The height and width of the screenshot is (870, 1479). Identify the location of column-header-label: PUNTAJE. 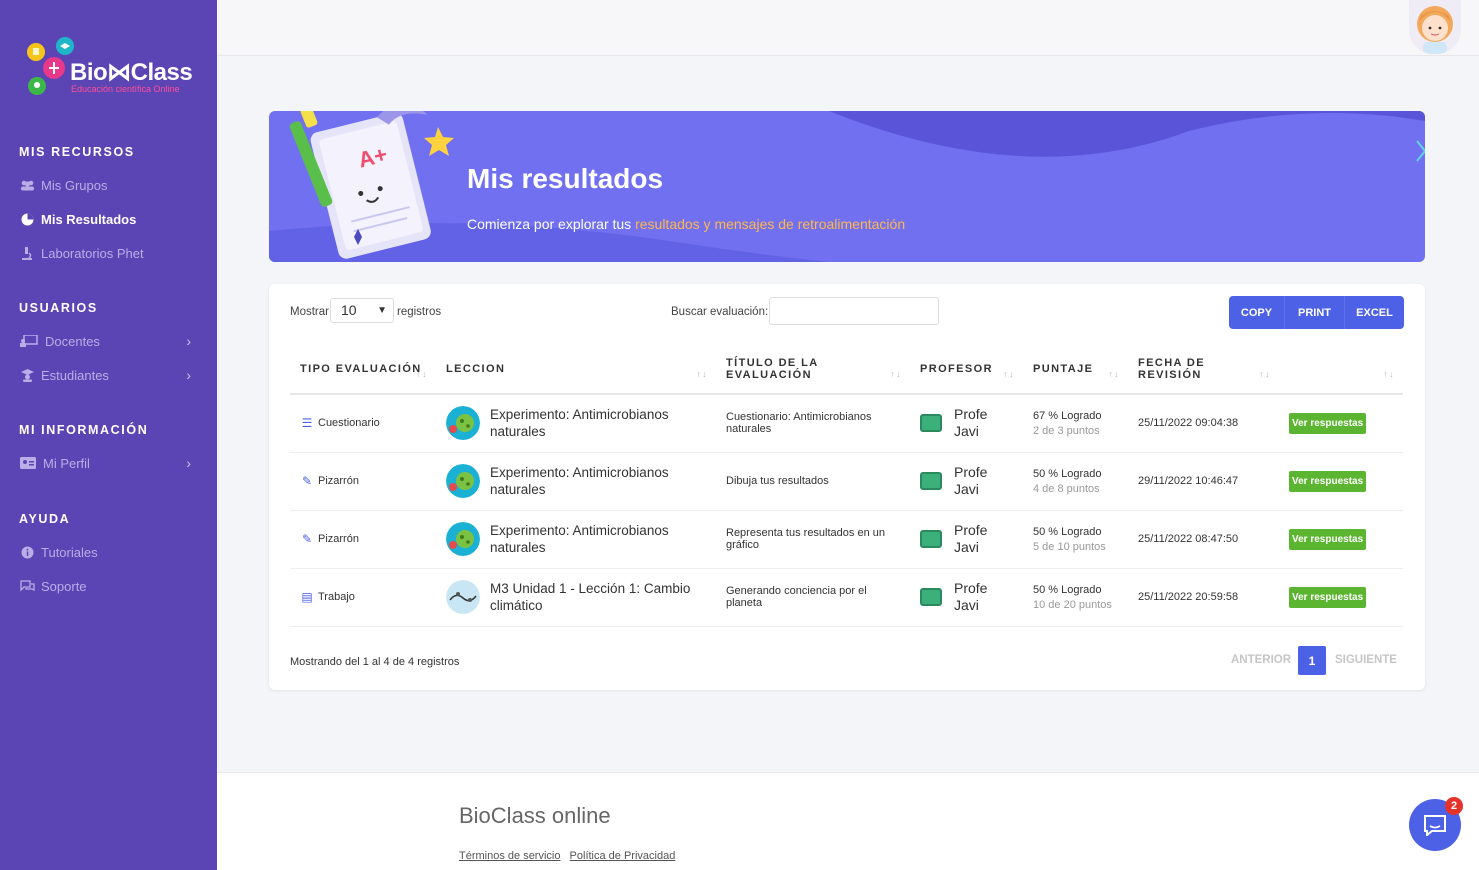
(1063, 368).